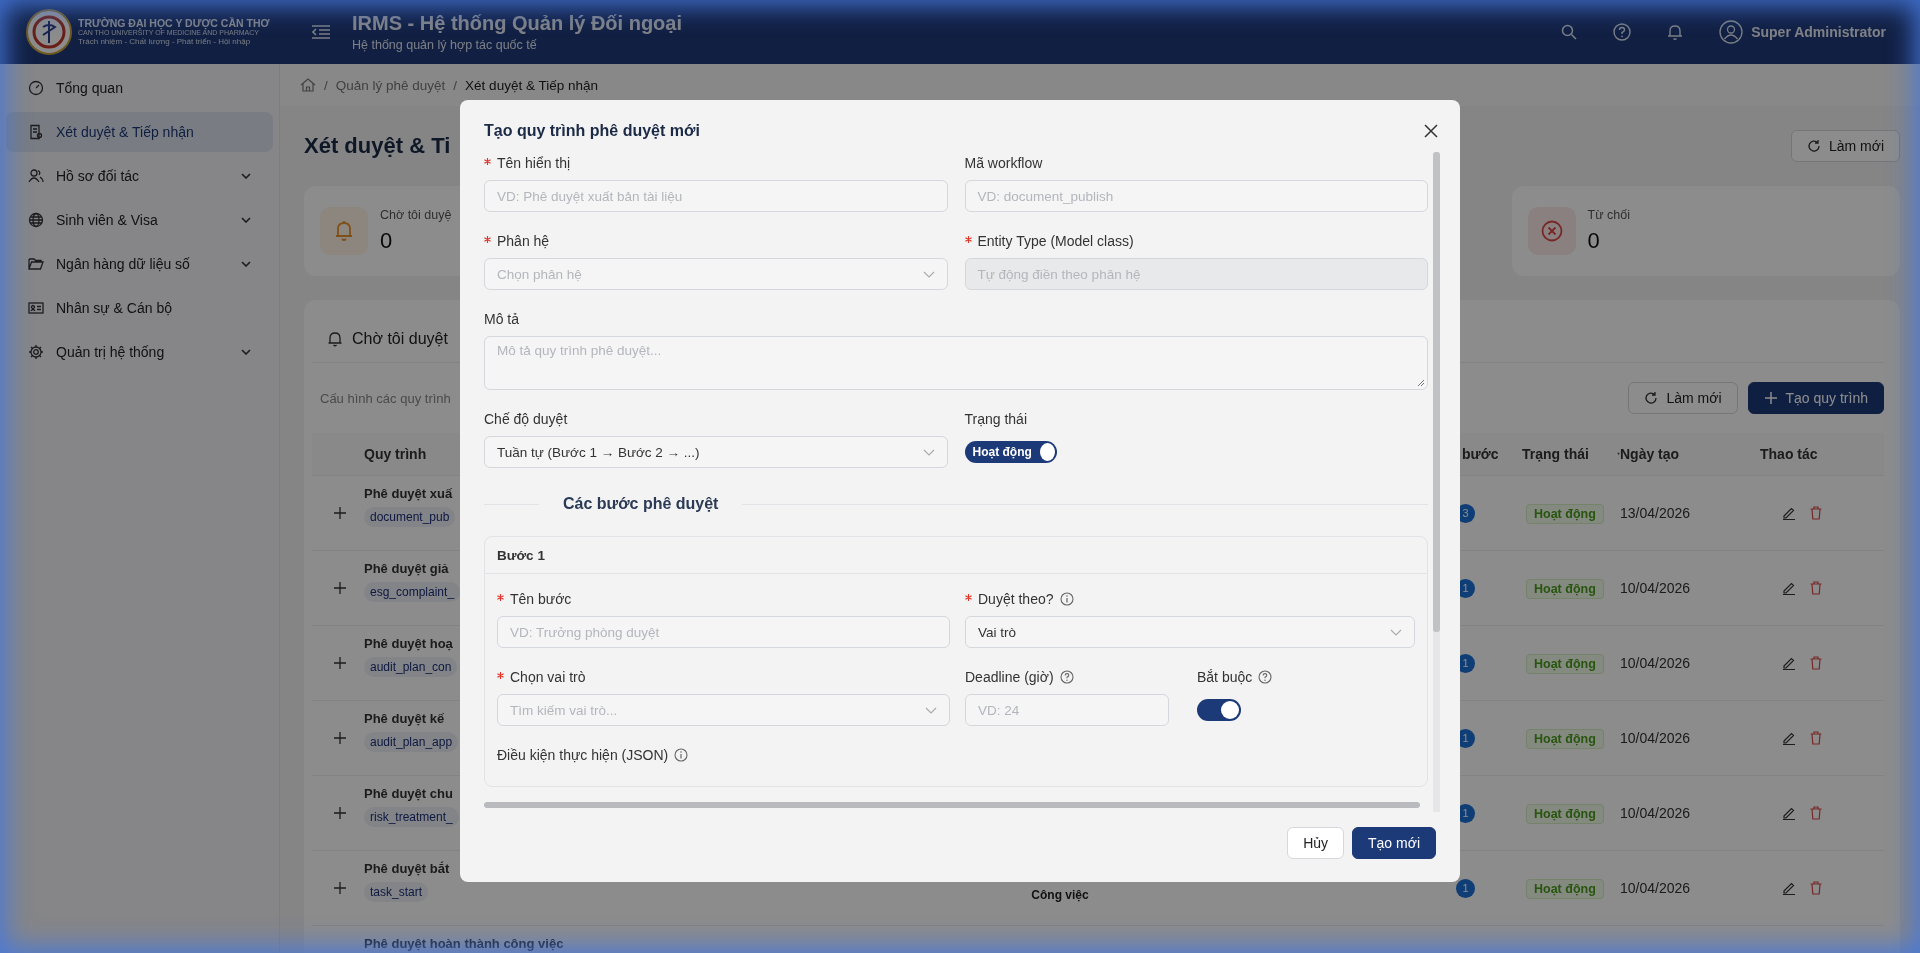 This screenshot has width=1920, height=953. I want to click on field-label: Trạng thái, so click(995, 419).